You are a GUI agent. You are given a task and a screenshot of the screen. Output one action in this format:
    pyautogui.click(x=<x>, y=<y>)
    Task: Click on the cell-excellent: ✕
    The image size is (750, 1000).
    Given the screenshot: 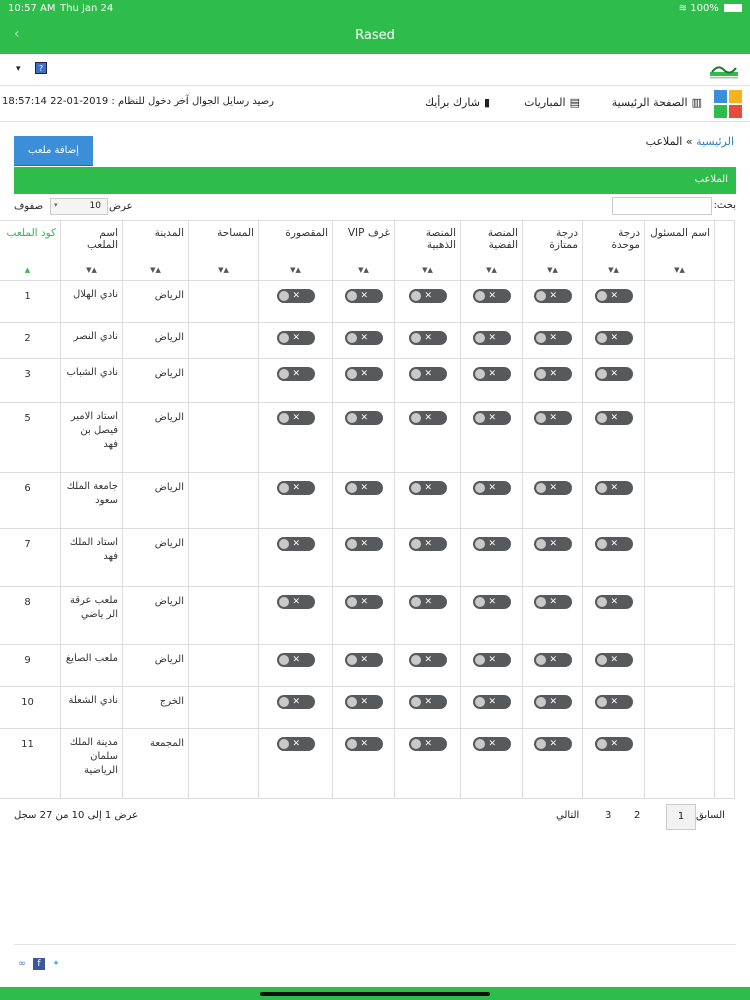 What is the action you would take?
    pyautogui.click(x=552, y=707)
    